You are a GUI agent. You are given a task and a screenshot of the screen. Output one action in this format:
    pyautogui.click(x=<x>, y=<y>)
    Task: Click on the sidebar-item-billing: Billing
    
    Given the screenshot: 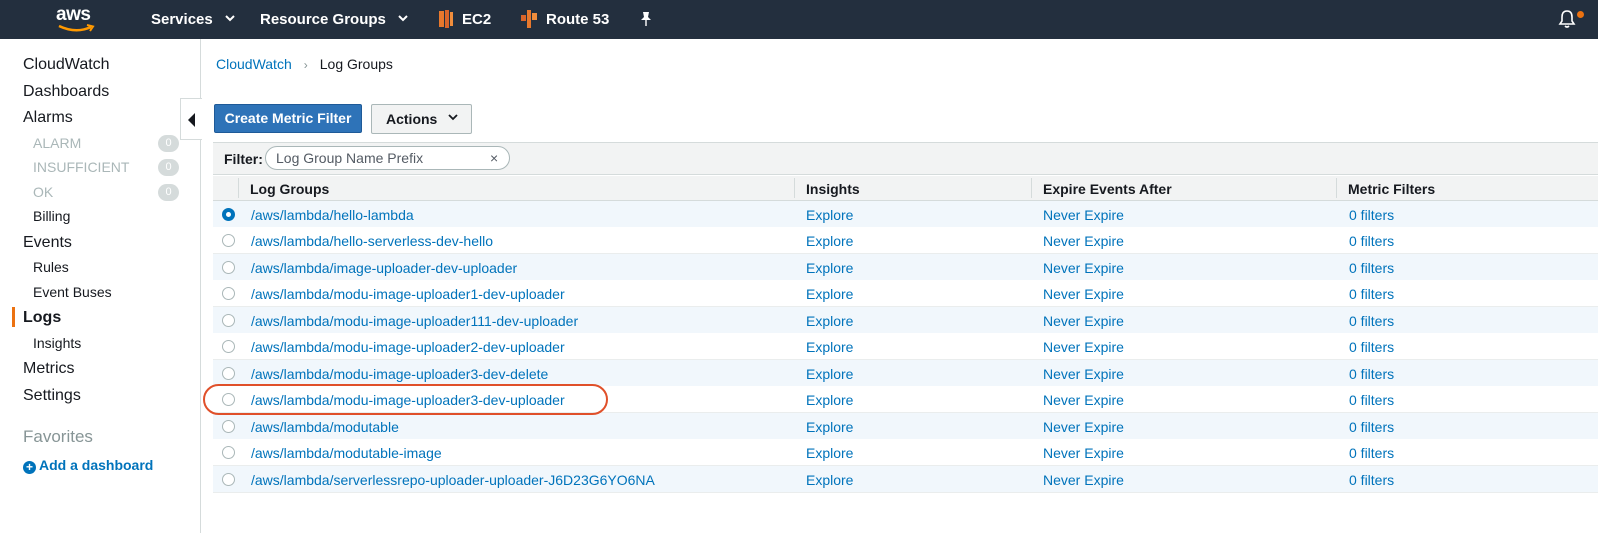 What is the action you would take?
    pyautogui.click(x=51, y=216)
    